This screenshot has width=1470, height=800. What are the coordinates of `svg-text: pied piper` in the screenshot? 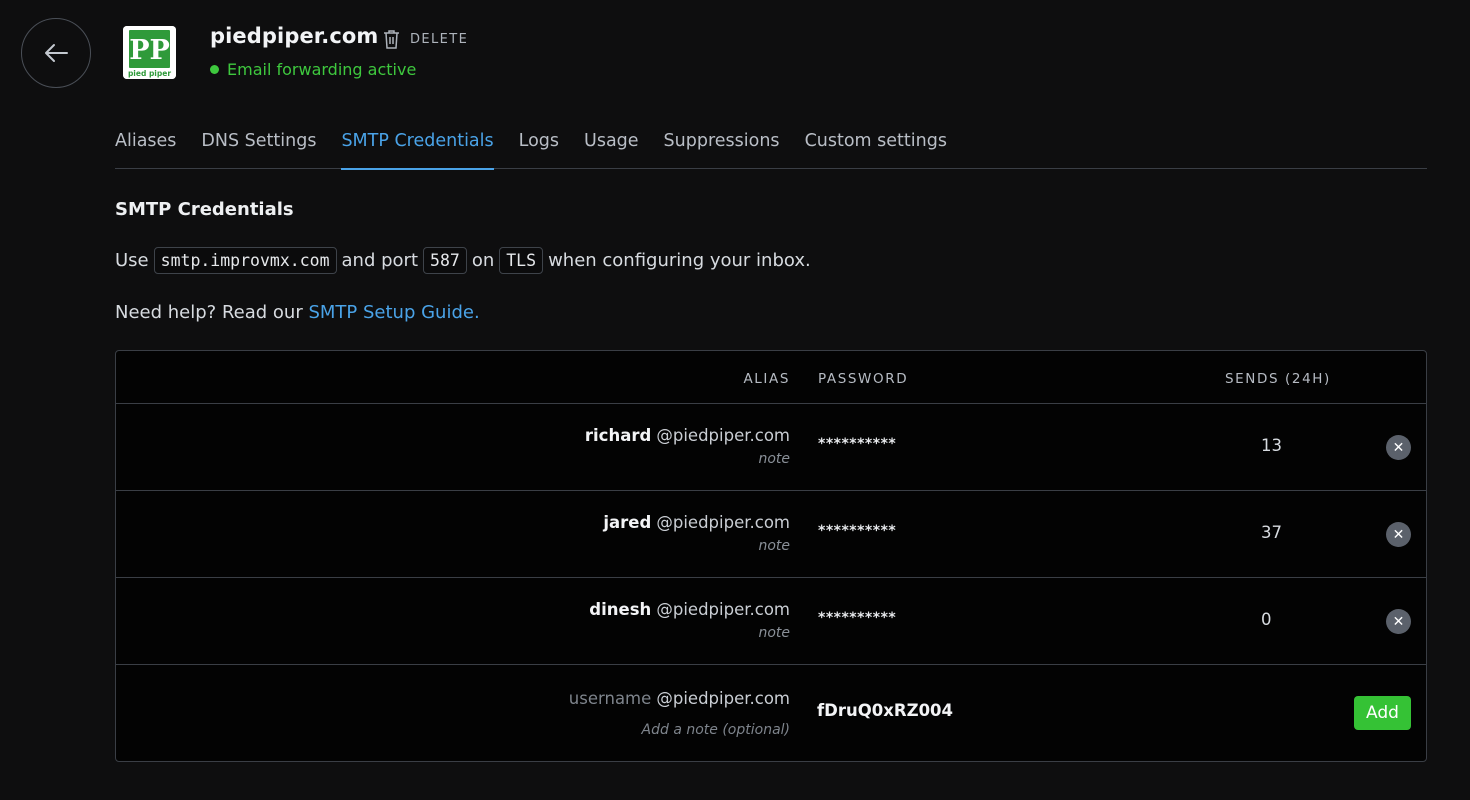 It's located at (149, 73).